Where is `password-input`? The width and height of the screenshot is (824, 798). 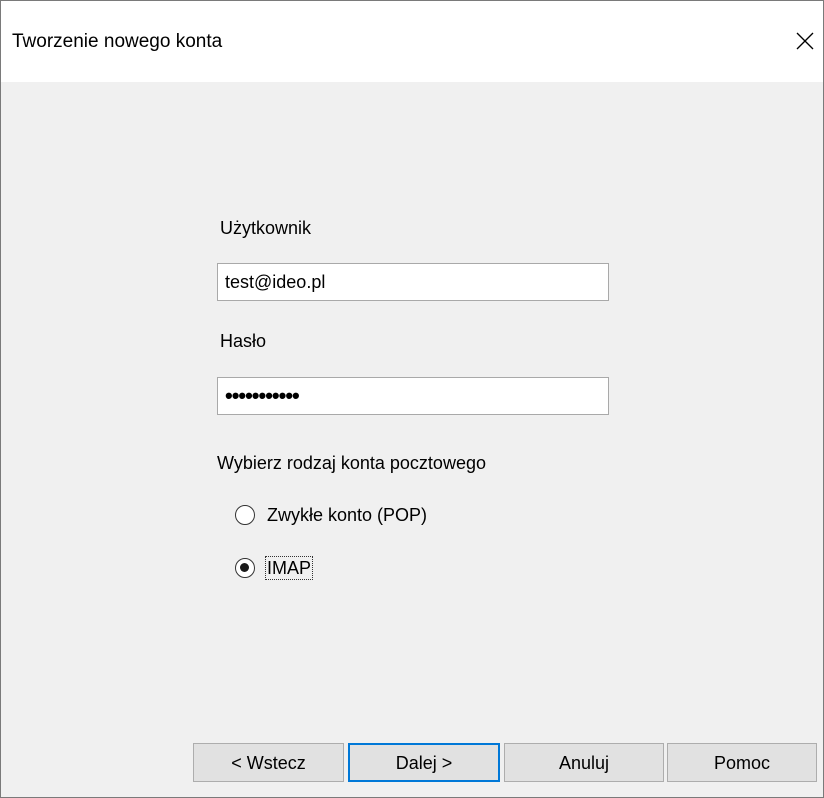 password-input is located at coordinates (413, 396).